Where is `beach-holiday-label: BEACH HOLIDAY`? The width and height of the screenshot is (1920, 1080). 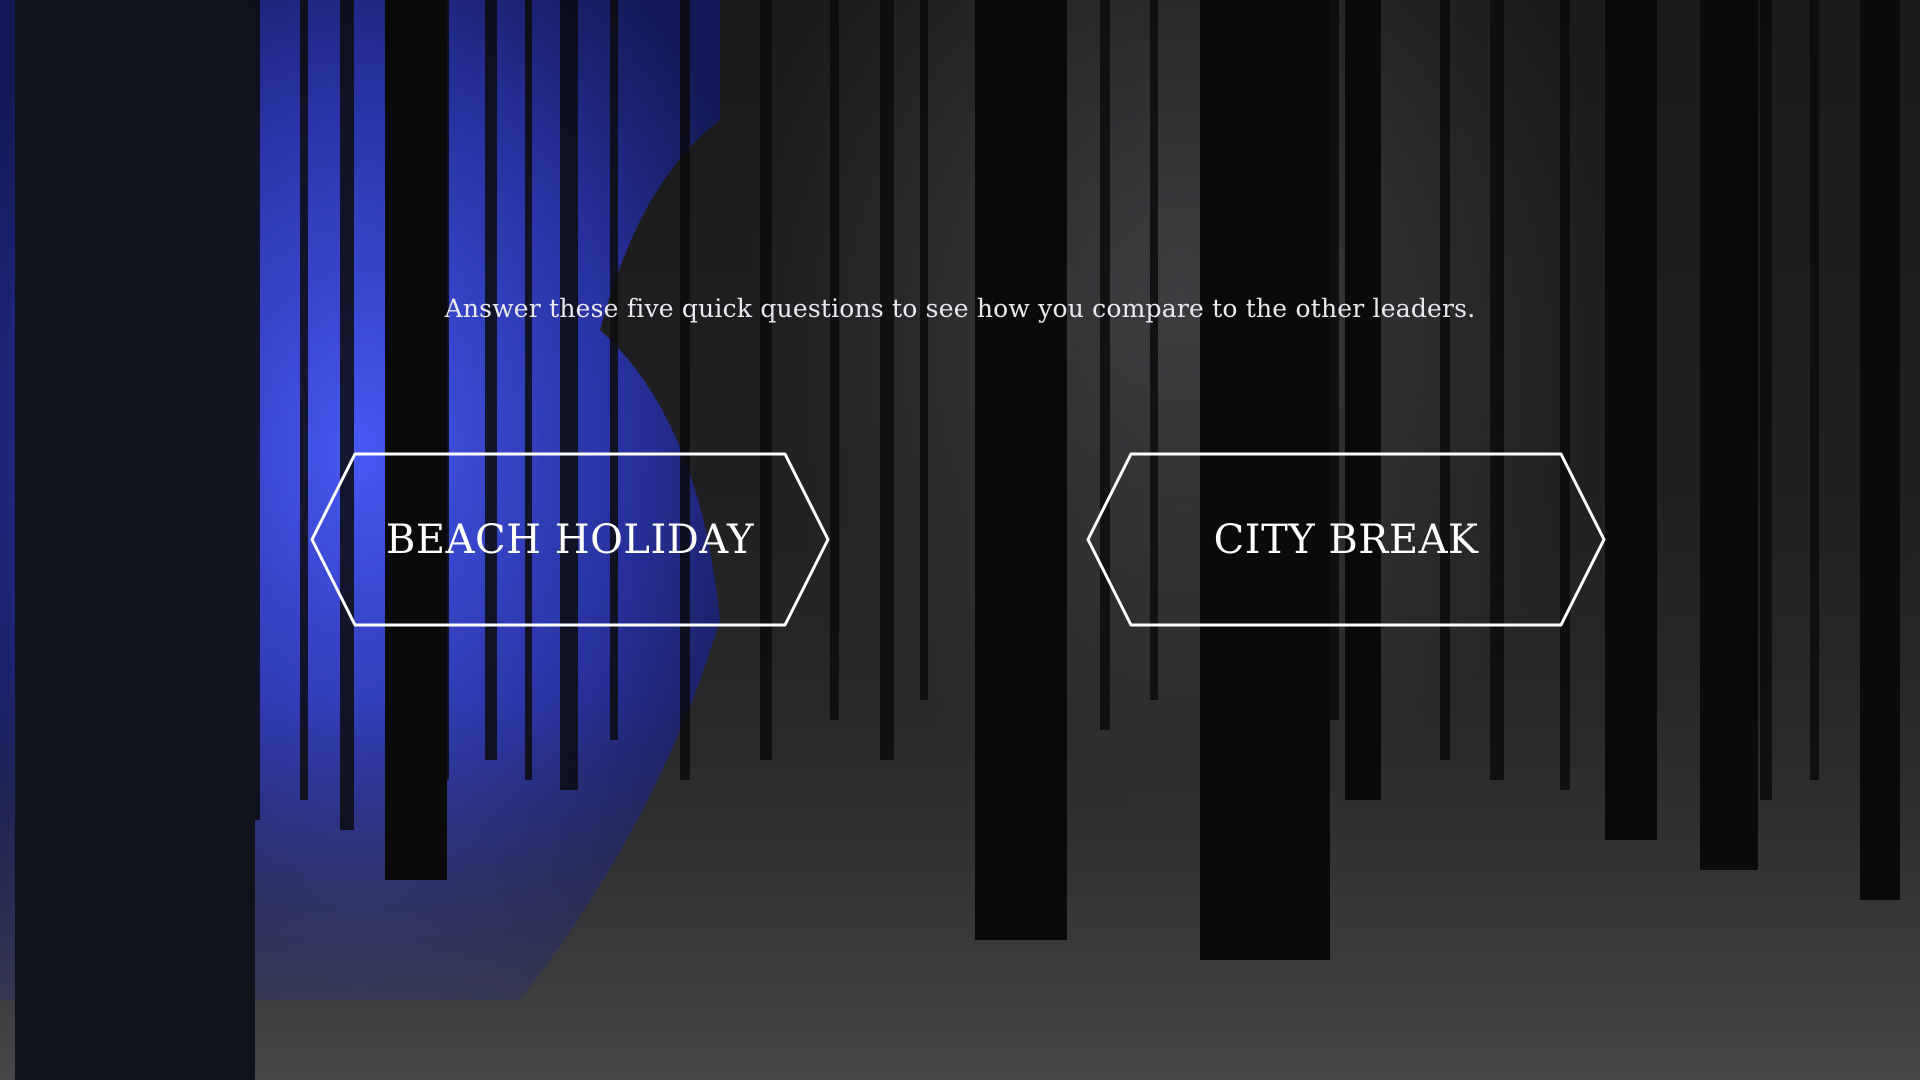
beach-holiday-label: BEACH HOLIDAY is located at coordinates (570, 539).